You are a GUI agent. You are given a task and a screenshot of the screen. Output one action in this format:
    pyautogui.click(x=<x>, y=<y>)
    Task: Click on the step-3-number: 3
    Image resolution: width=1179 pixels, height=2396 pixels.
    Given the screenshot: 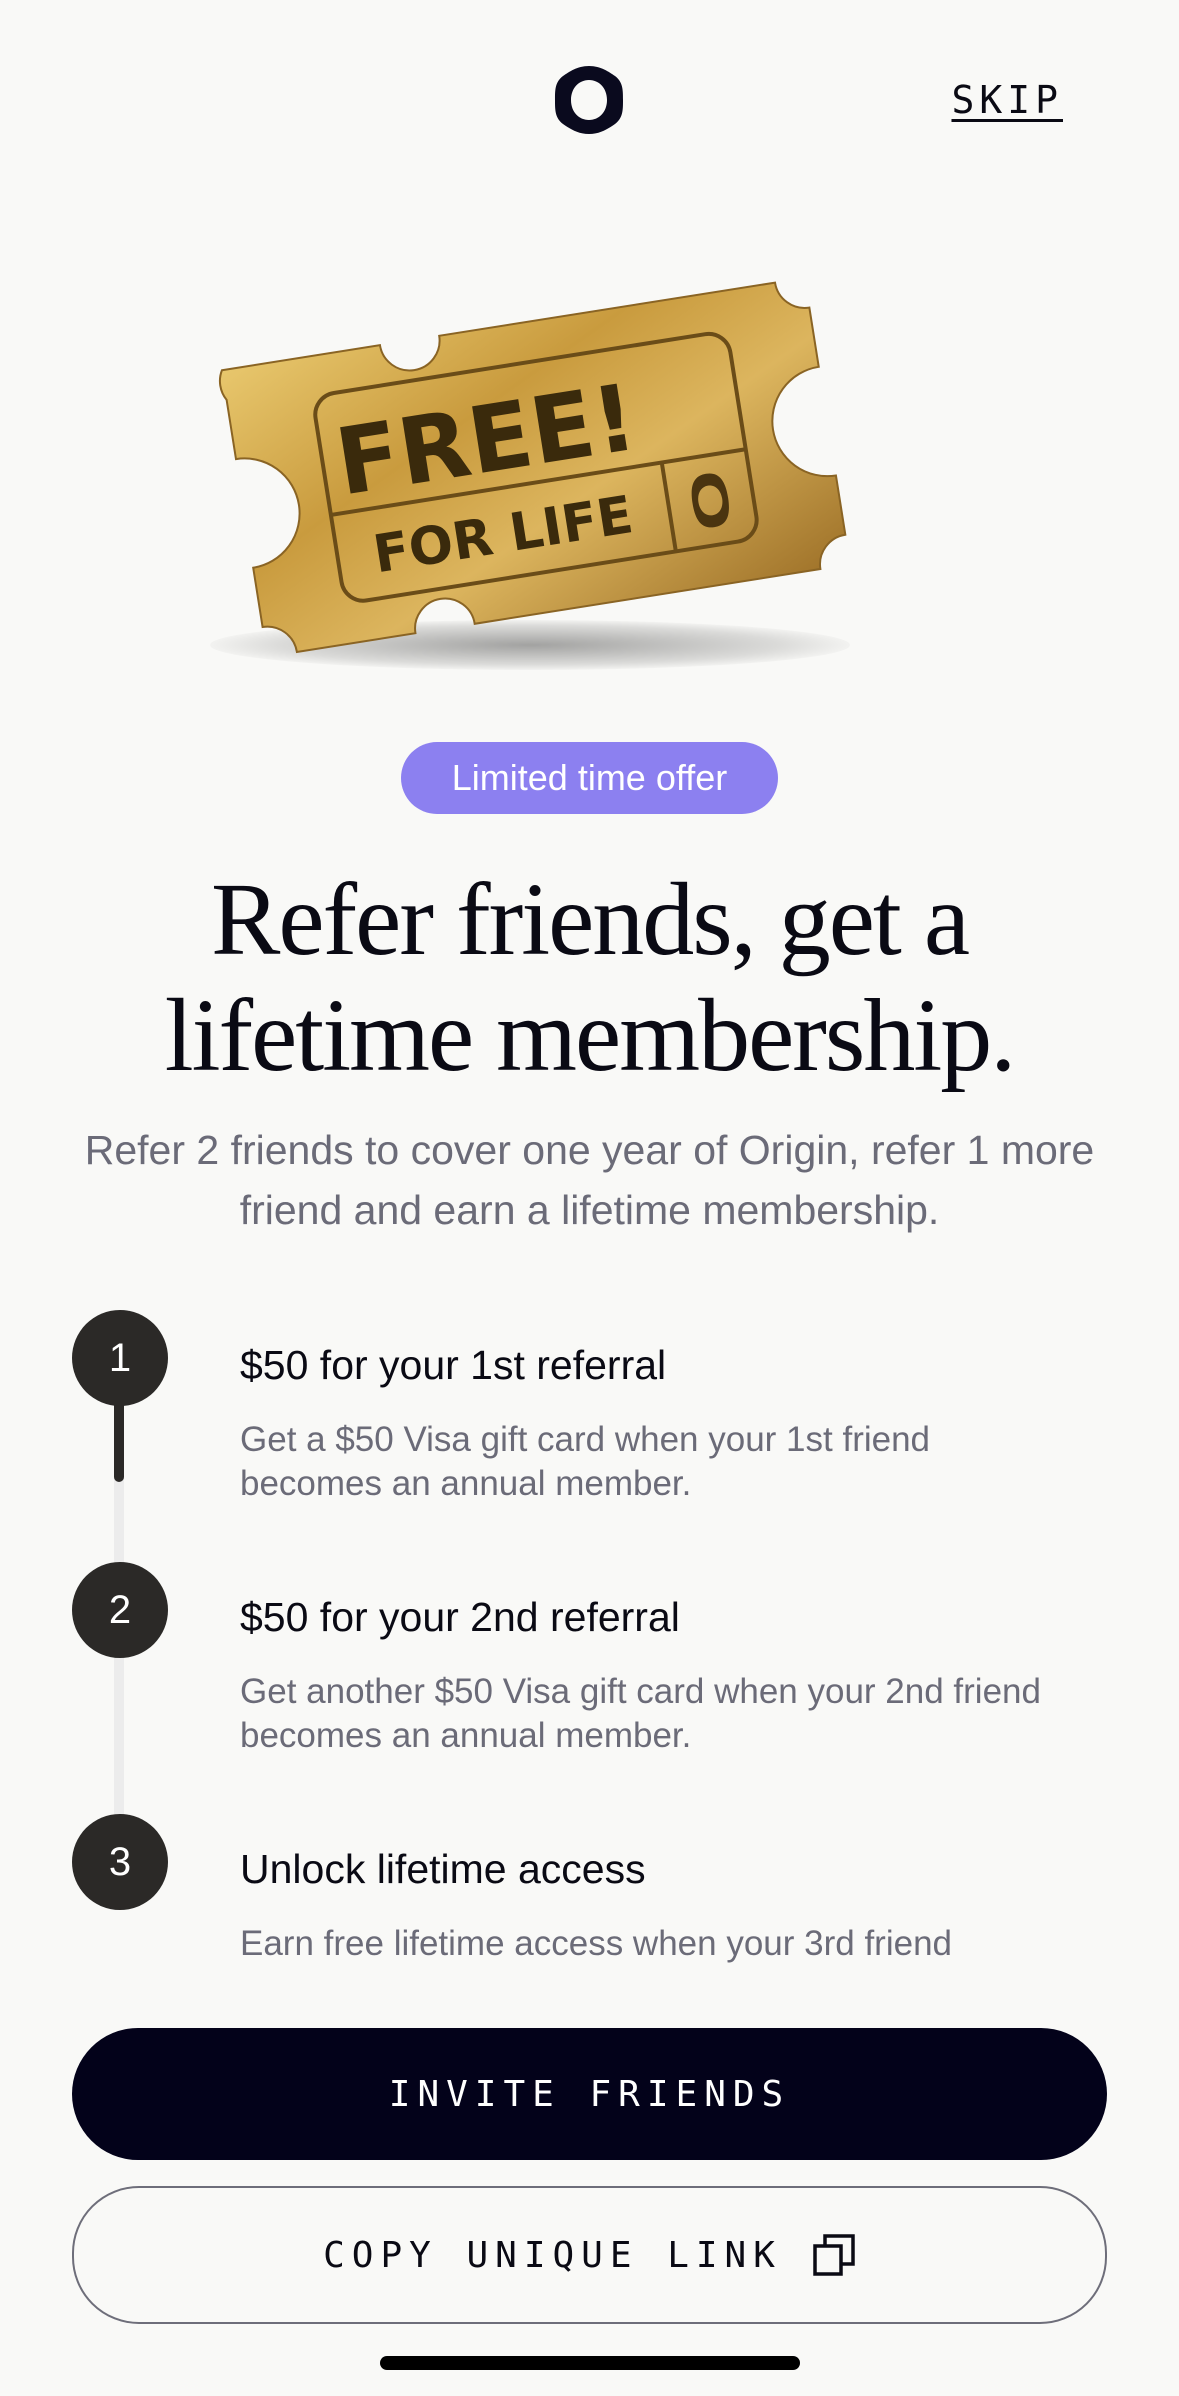 What is the action you would take?
    pyautogui.click(x=120, y=1862)
    